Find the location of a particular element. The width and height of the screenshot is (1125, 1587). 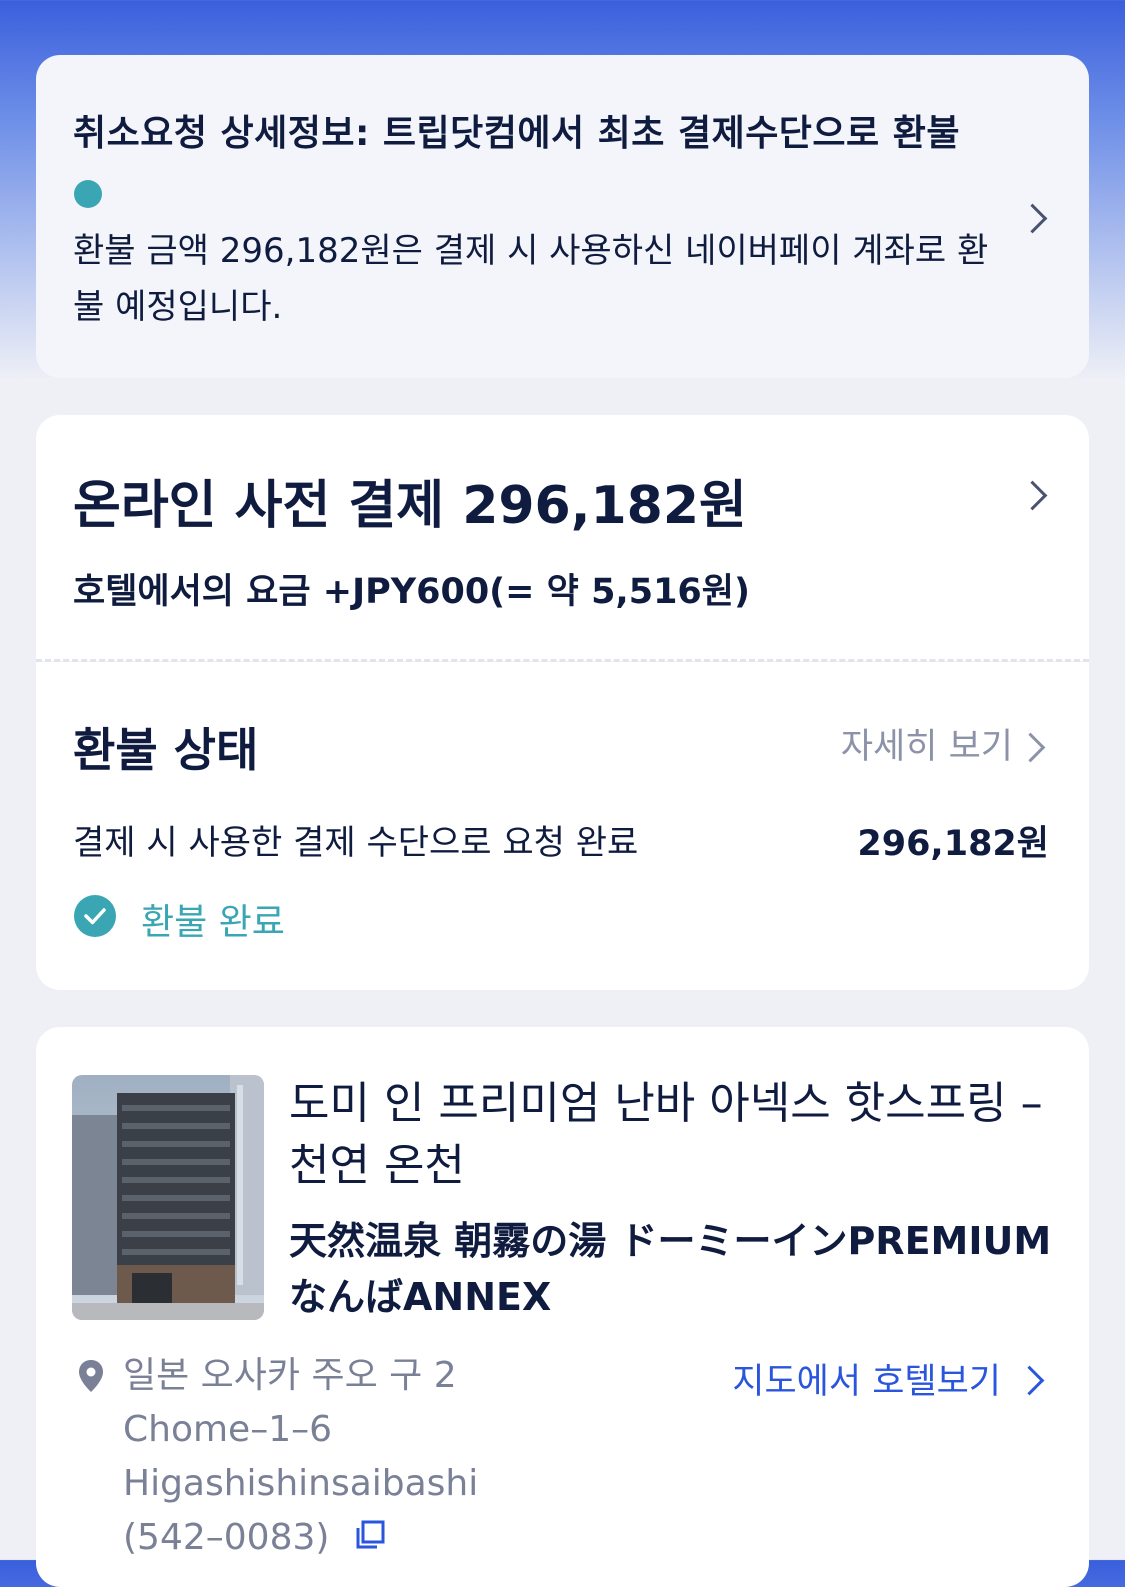

hotel-fee-text: 호텔에서의 요금 +JPY600(= 약 5,516원) is located at coordinates (411, 592).